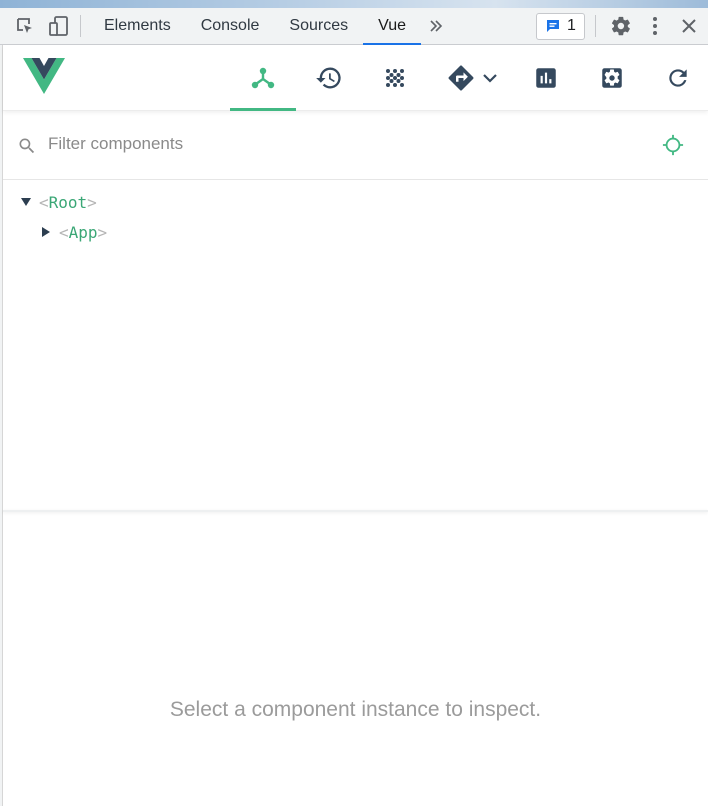 The width and height of the screenshot is (708, 806). What do you see at coordinates (392, 27) in the screenshot?
I see `tab-vue: Vue` at bounding box center [392, 27].